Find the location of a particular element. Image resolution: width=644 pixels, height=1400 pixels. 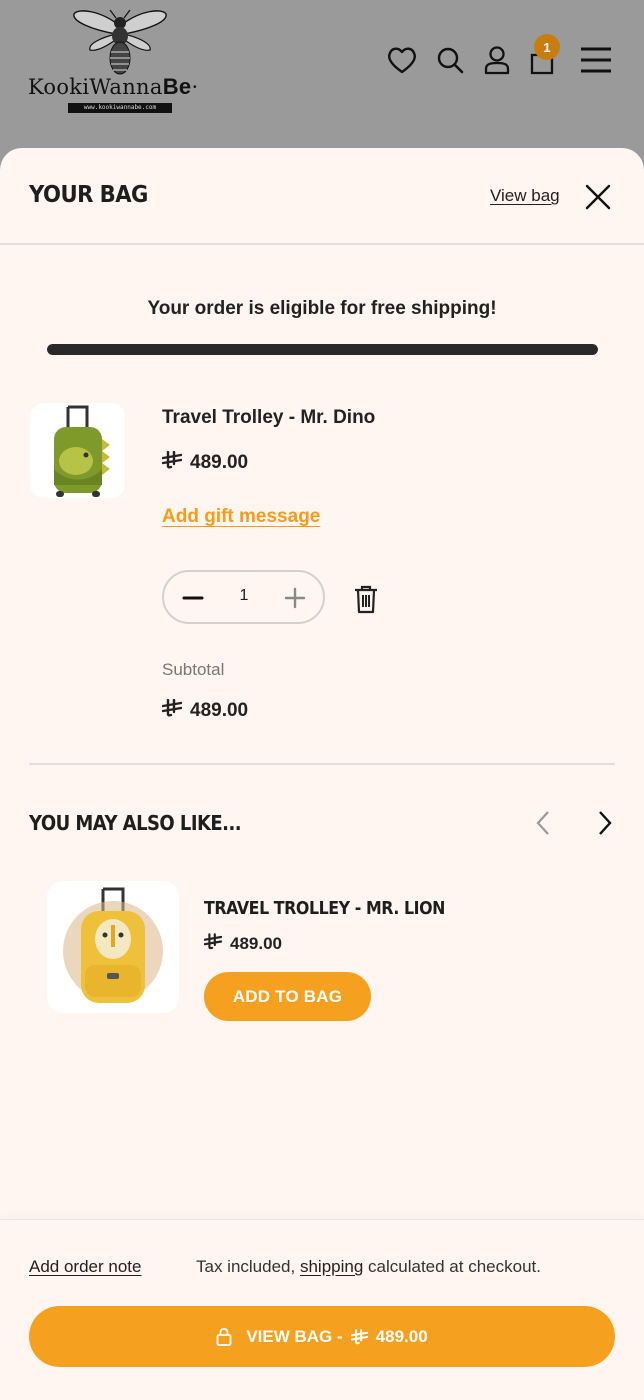

shipping-policy-link: shipping is located at coordinates (331, 1266).